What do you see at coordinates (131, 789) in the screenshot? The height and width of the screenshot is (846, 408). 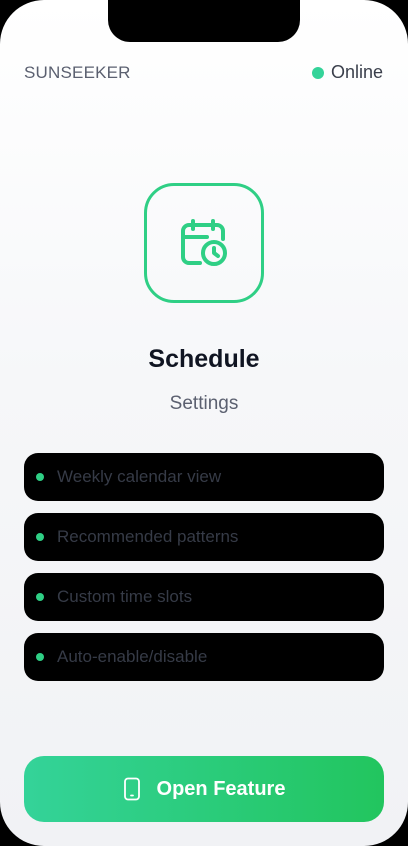 I see `phone-icon` at bounding box center [131, 789].